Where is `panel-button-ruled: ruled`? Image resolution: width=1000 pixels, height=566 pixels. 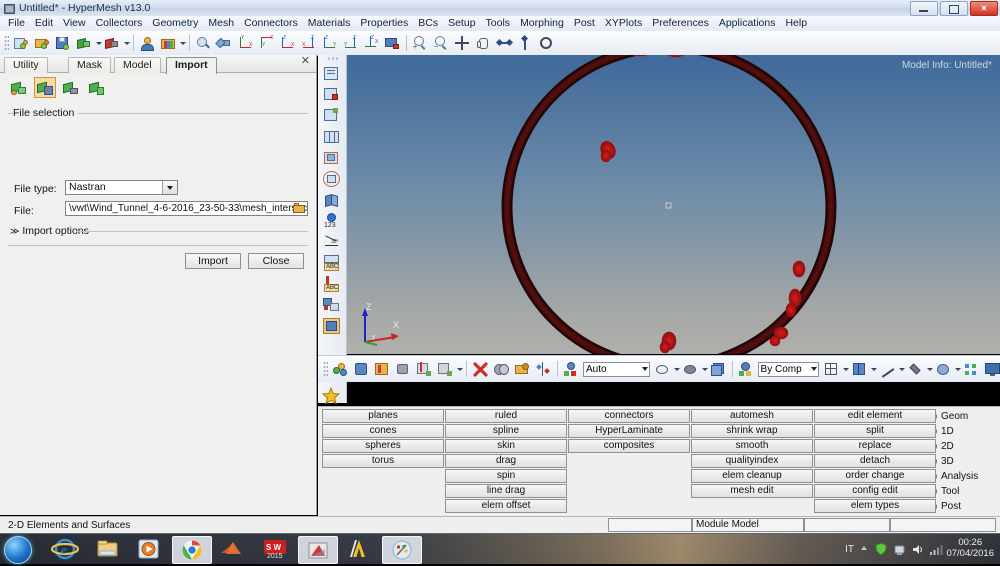
panel-button-ruled: ruled is located at coordinates (506, 416).